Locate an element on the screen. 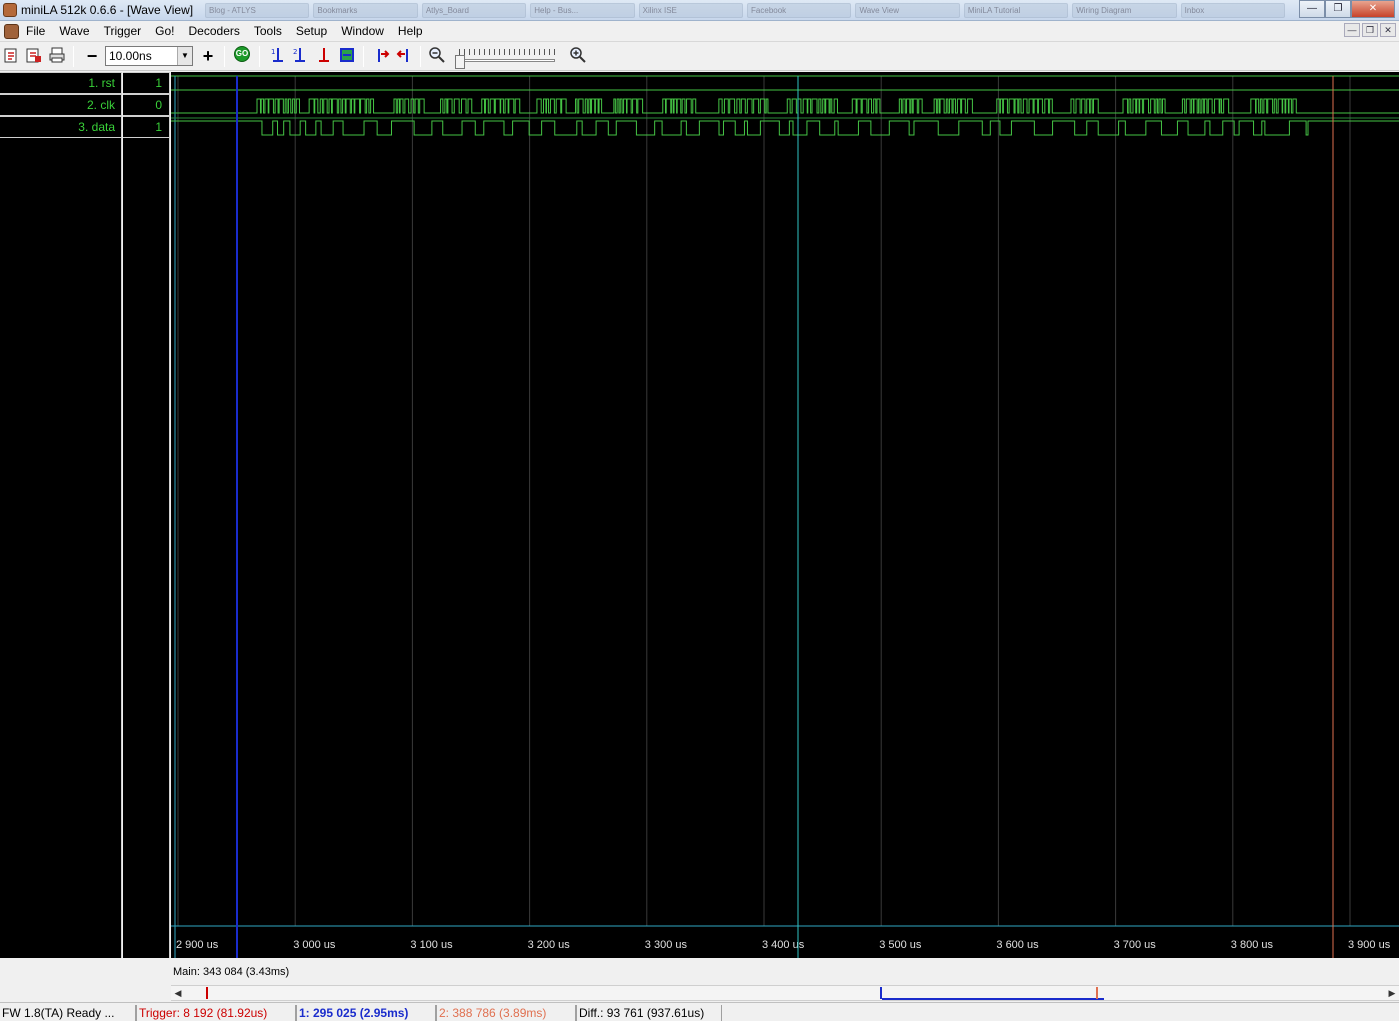 Image resolution: width=1399 pixels, height=1021 pixels. print-icon is located at coordinates (57, 56).